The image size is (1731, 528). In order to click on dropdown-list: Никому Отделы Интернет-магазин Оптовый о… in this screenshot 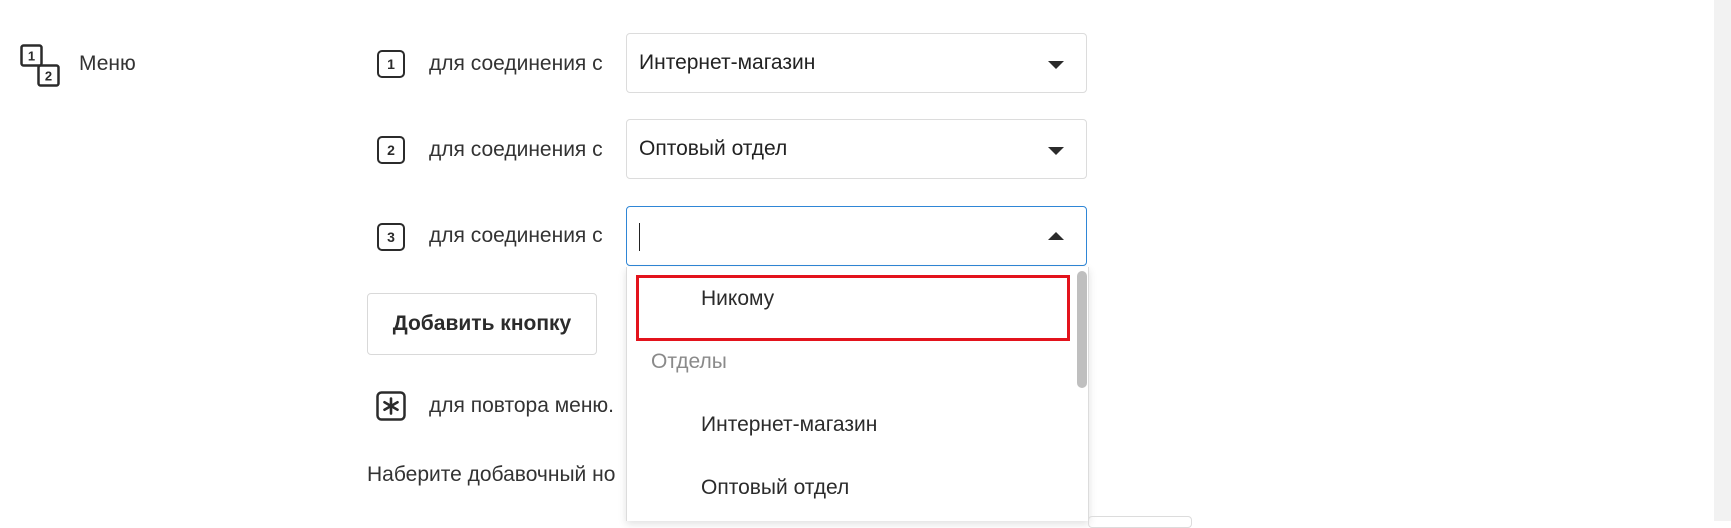, I will do `click(857, 394)`.